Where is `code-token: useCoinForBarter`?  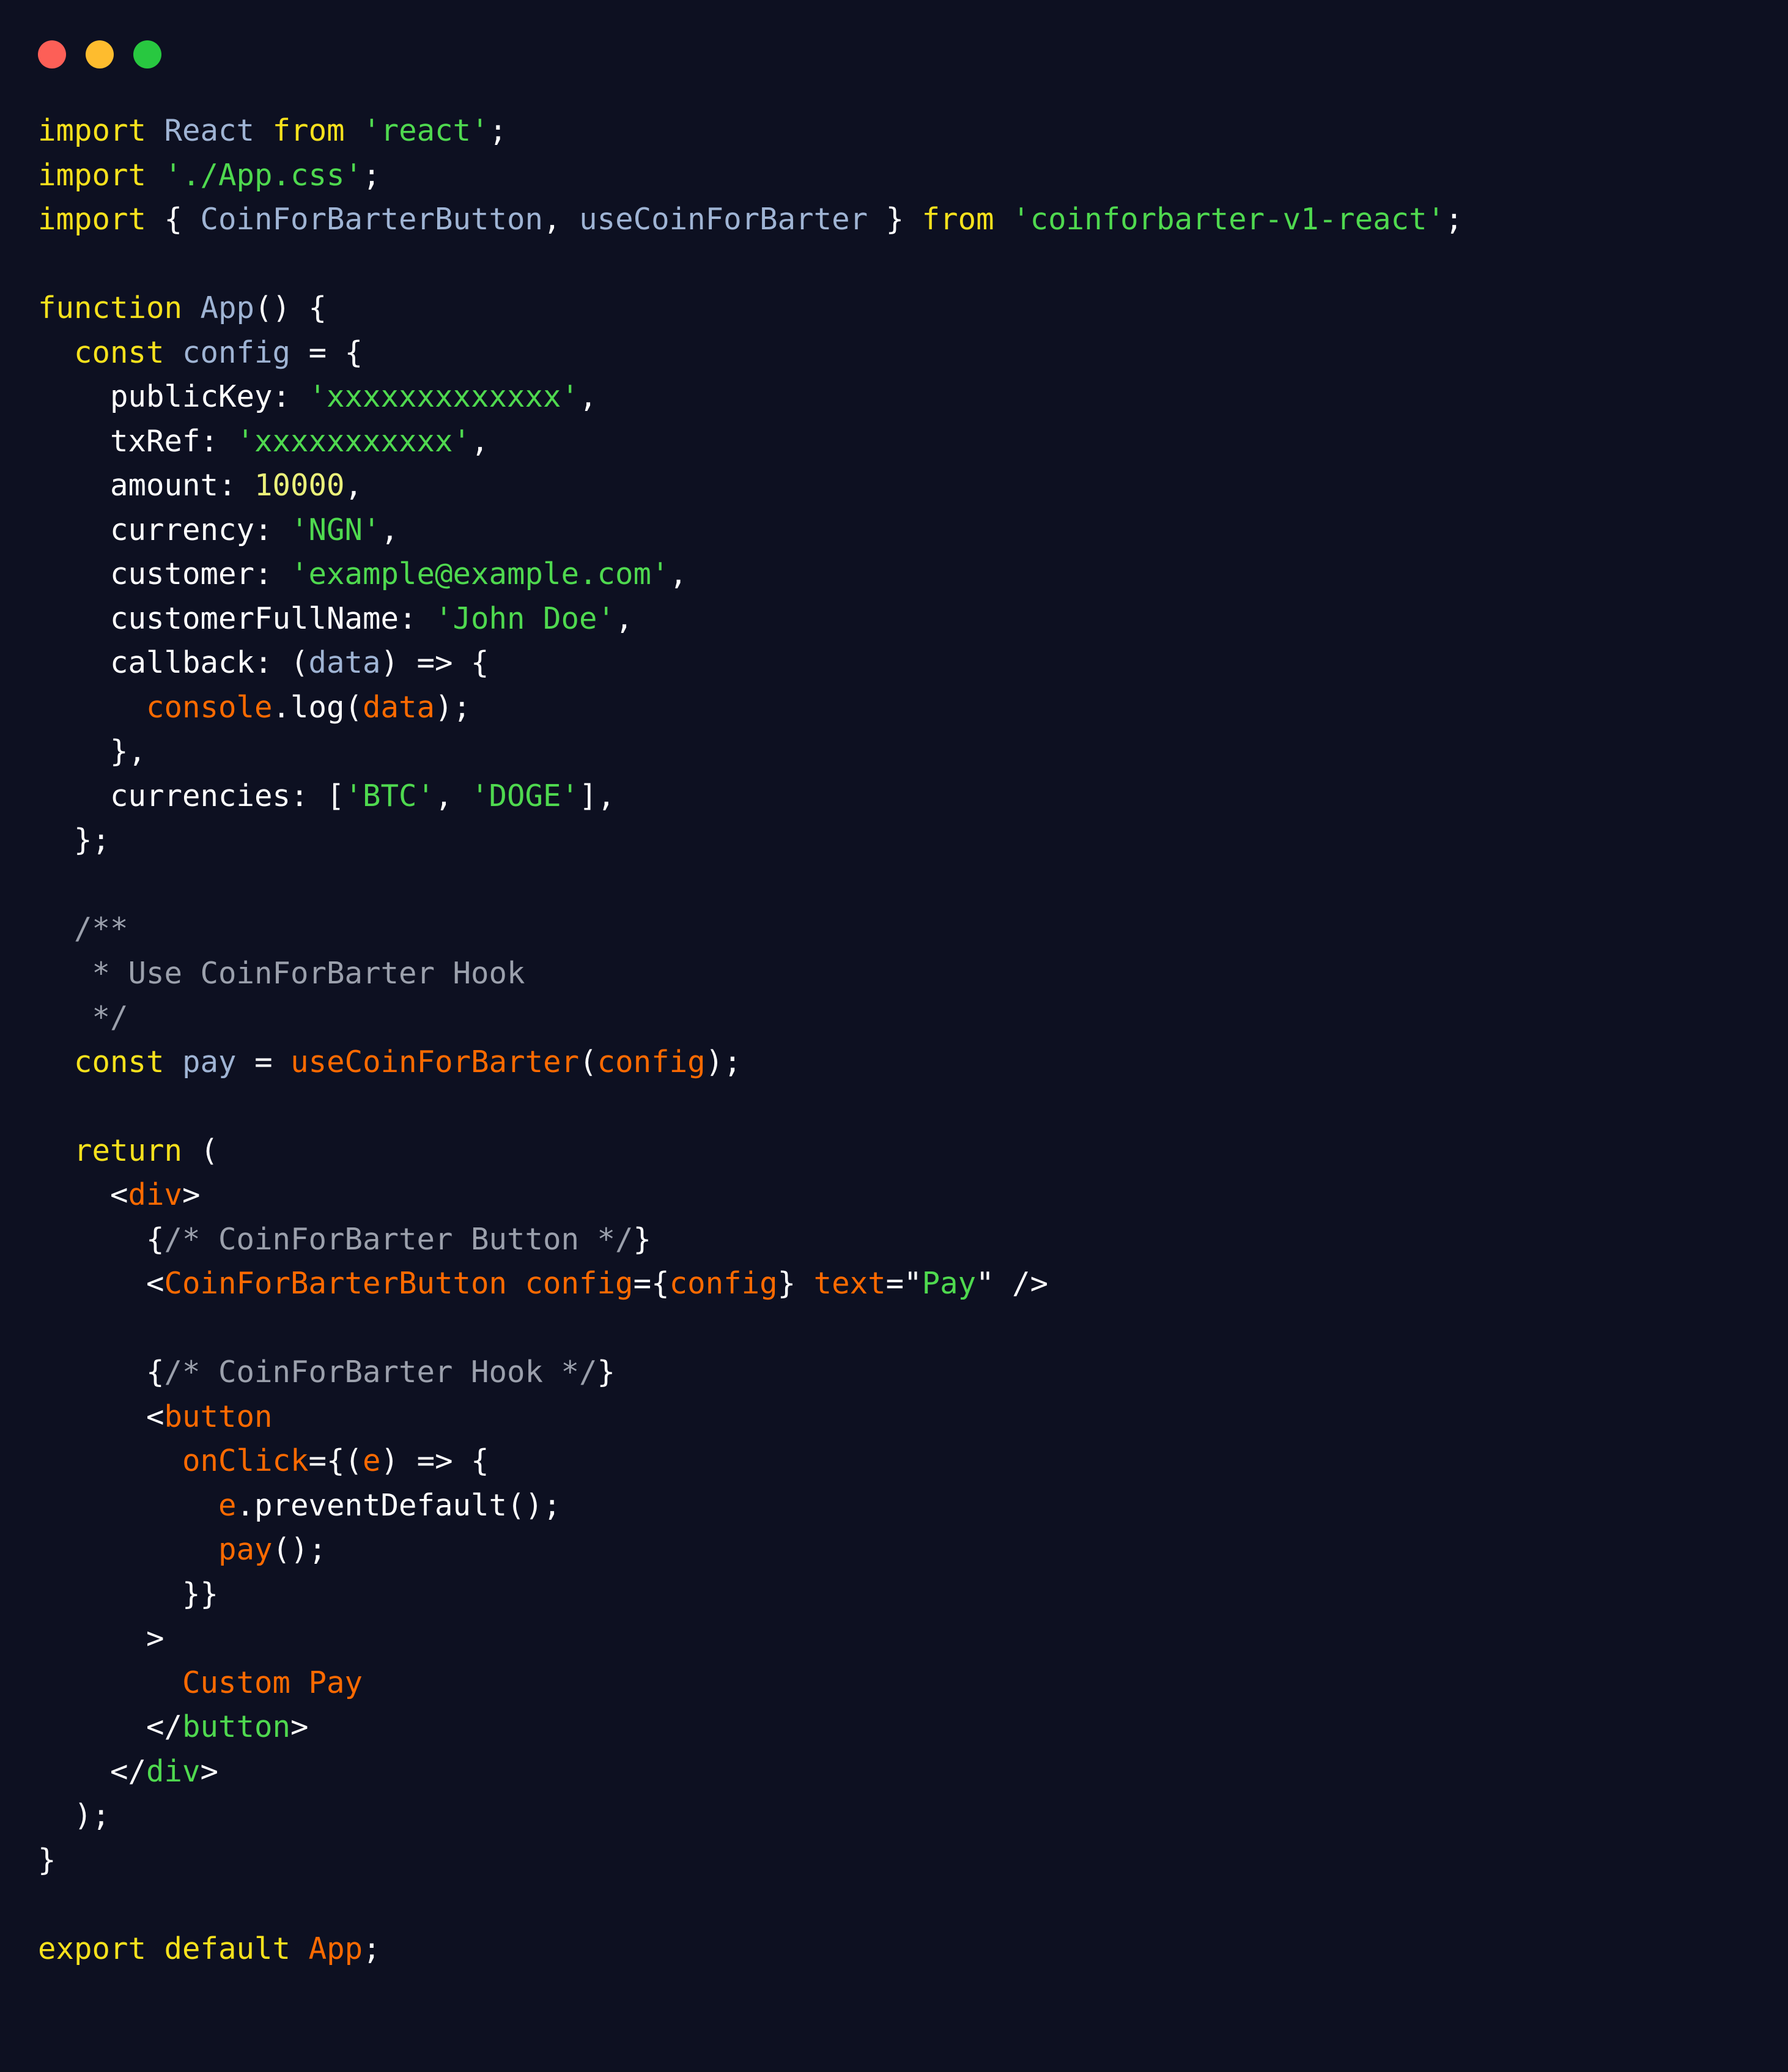 code-token: useCoinForBarter is located at coordinates (435, 1061).